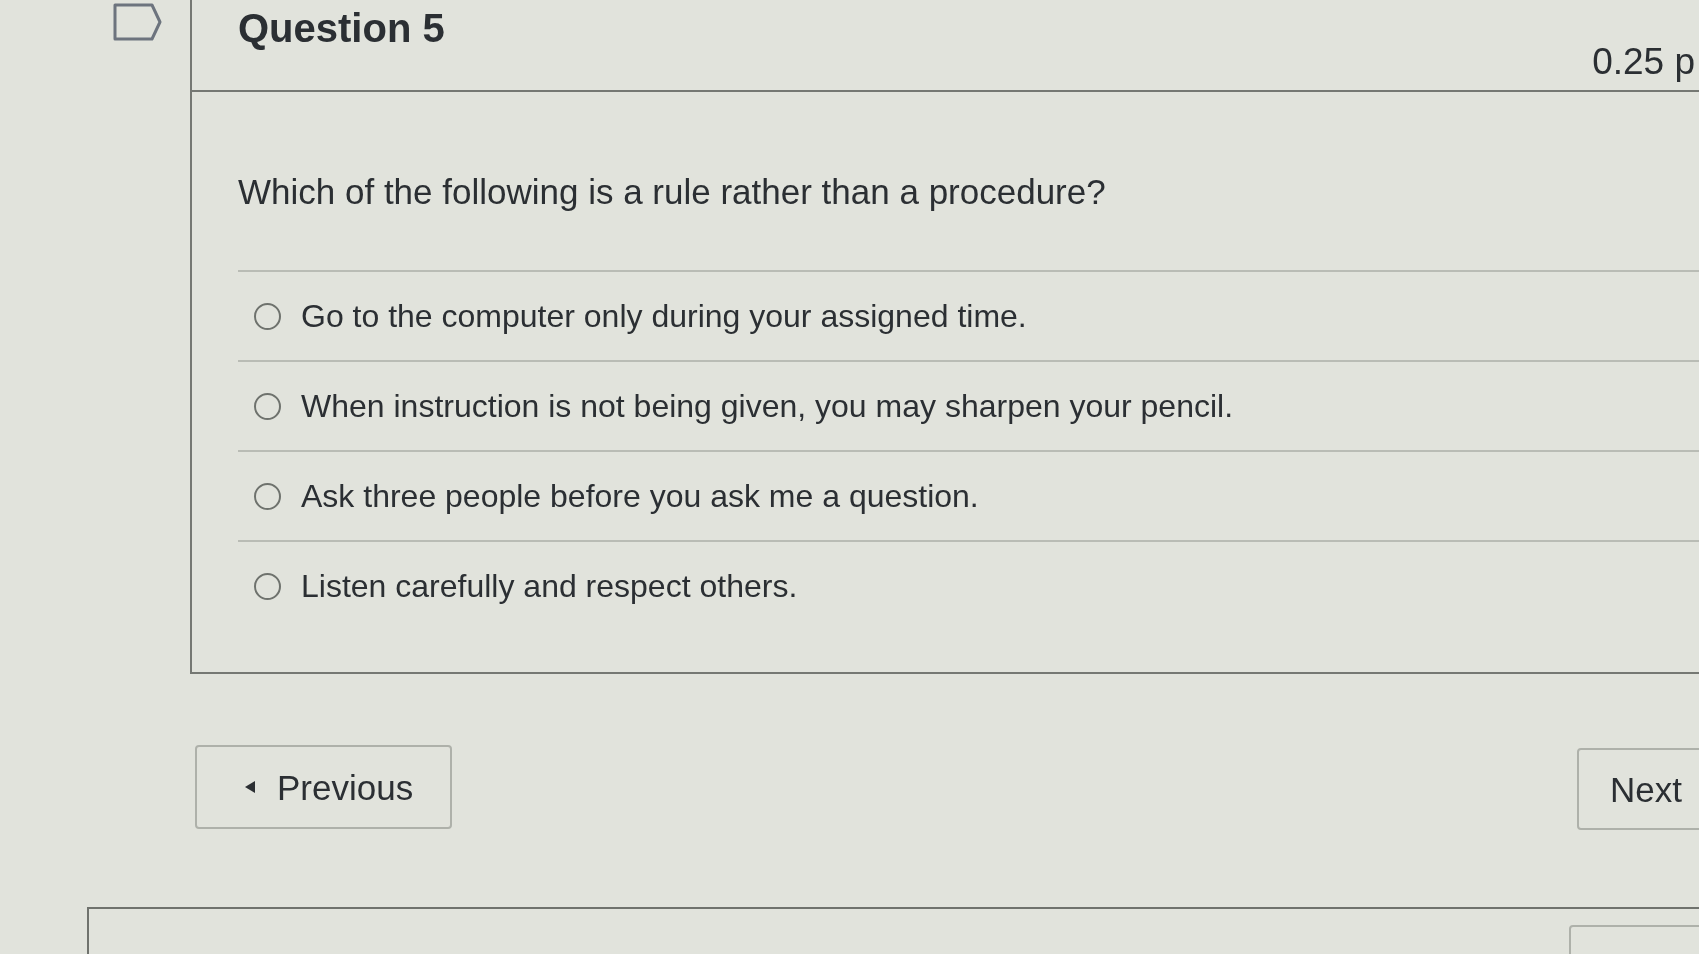 This screenshot has height=954, width=1699. I want to click on caret-left-icon, so click(250, 787).